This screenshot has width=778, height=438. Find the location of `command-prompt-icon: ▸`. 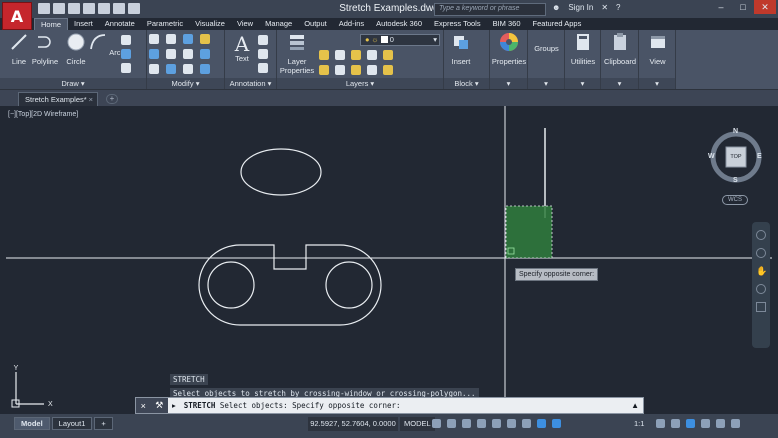

command-prompt-icon: ▸ is located at coordinates (174, 405).